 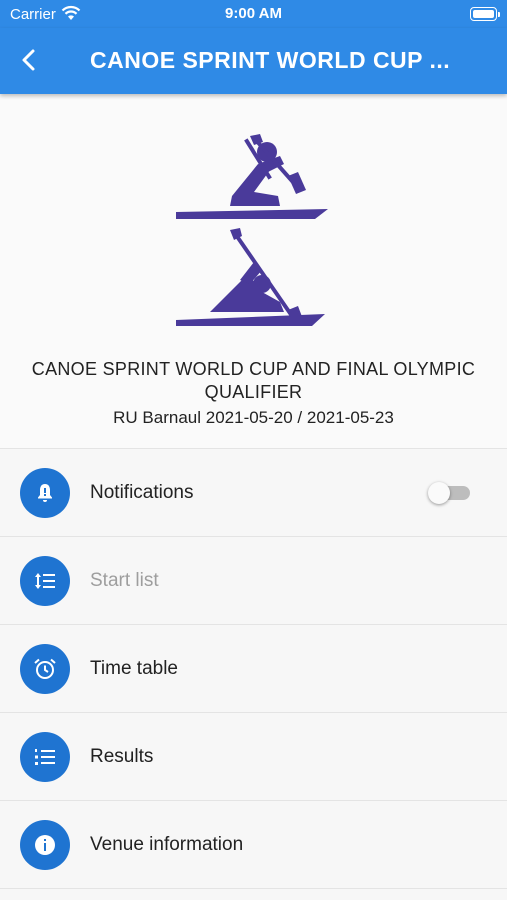 What do you see at coordinates (45, 669) in the screenshot?
I see `alarm-clock-icon` at bounding box center [45, 669].